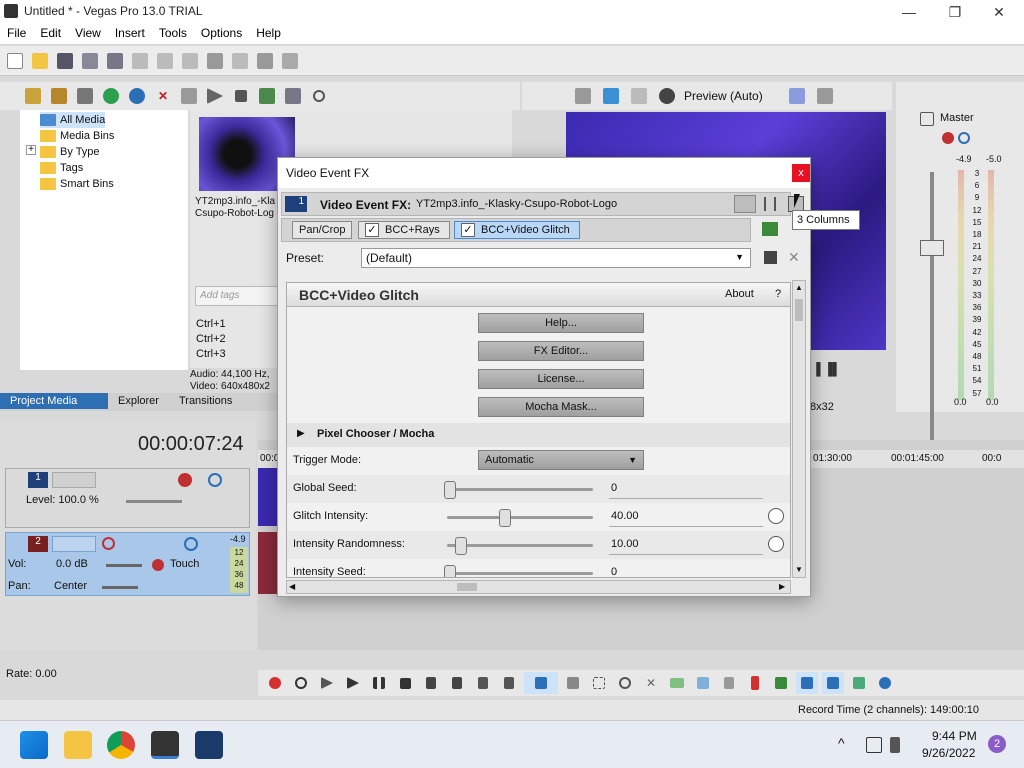 Image resolution: width=1024 pixels, height=768 pixels. Describe the element at coordinates (932, 248) in the screenshot. I see `master-fader` at that location.